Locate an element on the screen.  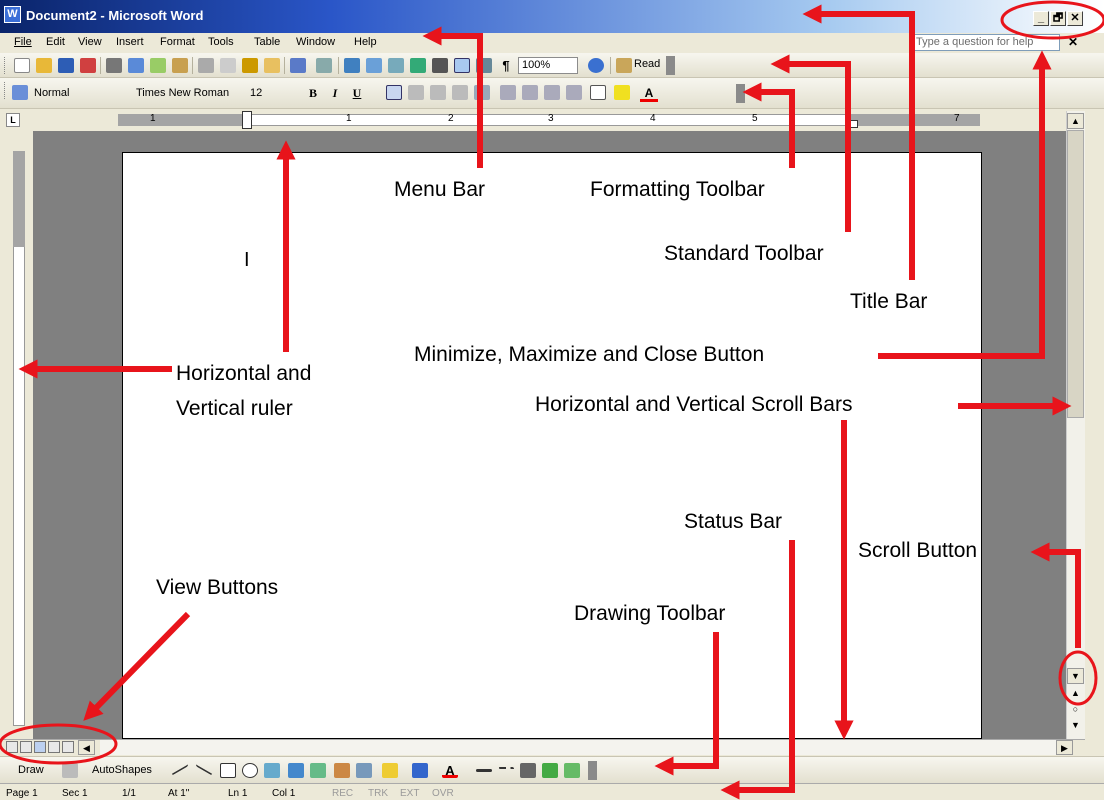
3d-style-icon is located at coordinates (572, 770).